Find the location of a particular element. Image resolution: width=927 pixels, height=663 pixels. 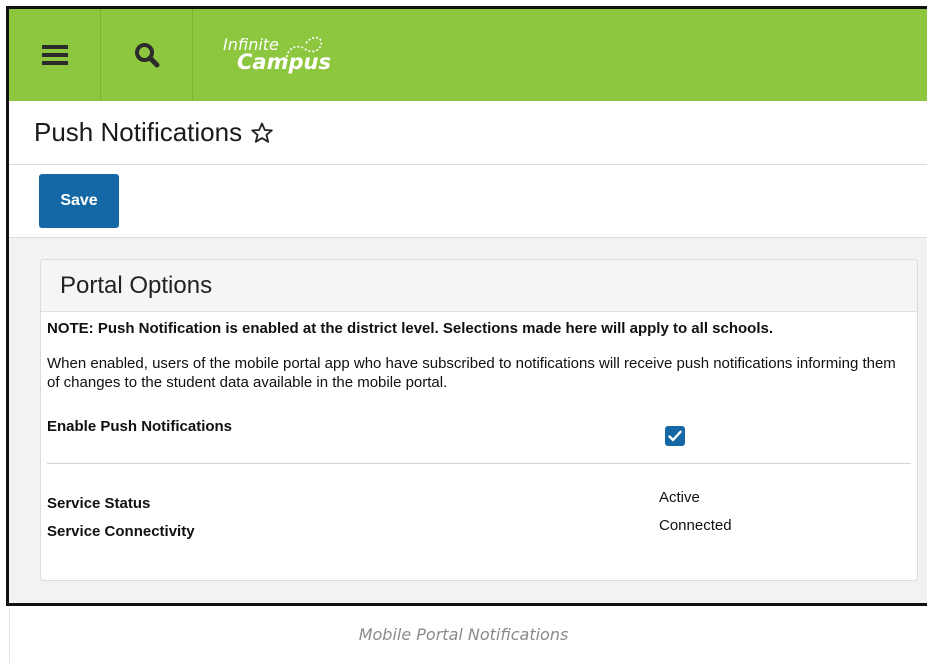

search-icon is located at coordinates (146, 55).